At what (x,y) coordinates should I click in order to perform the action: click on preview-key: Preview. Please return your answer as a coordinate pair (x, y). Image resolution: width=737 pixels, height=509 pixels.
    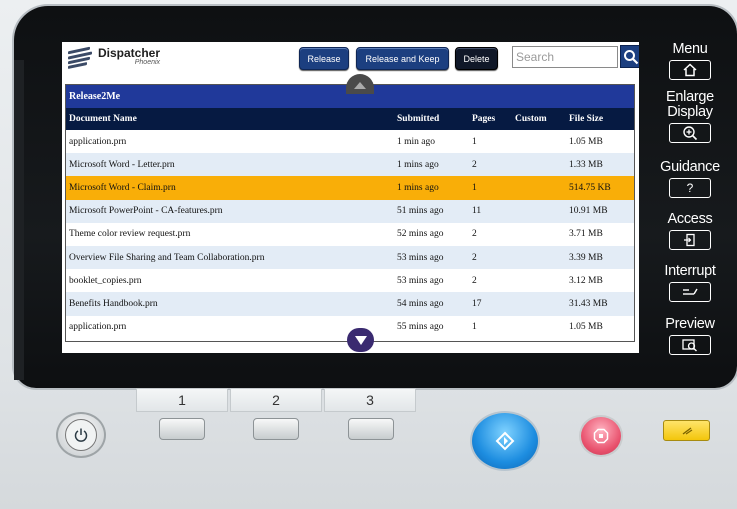
    Looking at the image, I should click on (690, 336).